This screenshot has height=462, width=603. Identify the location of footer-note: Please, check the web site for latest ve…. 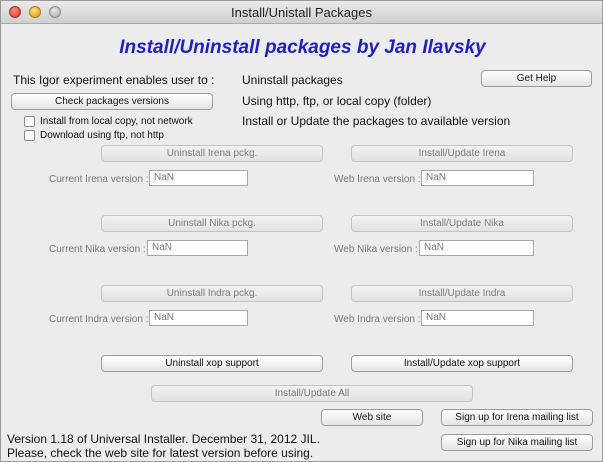
(160, 453).